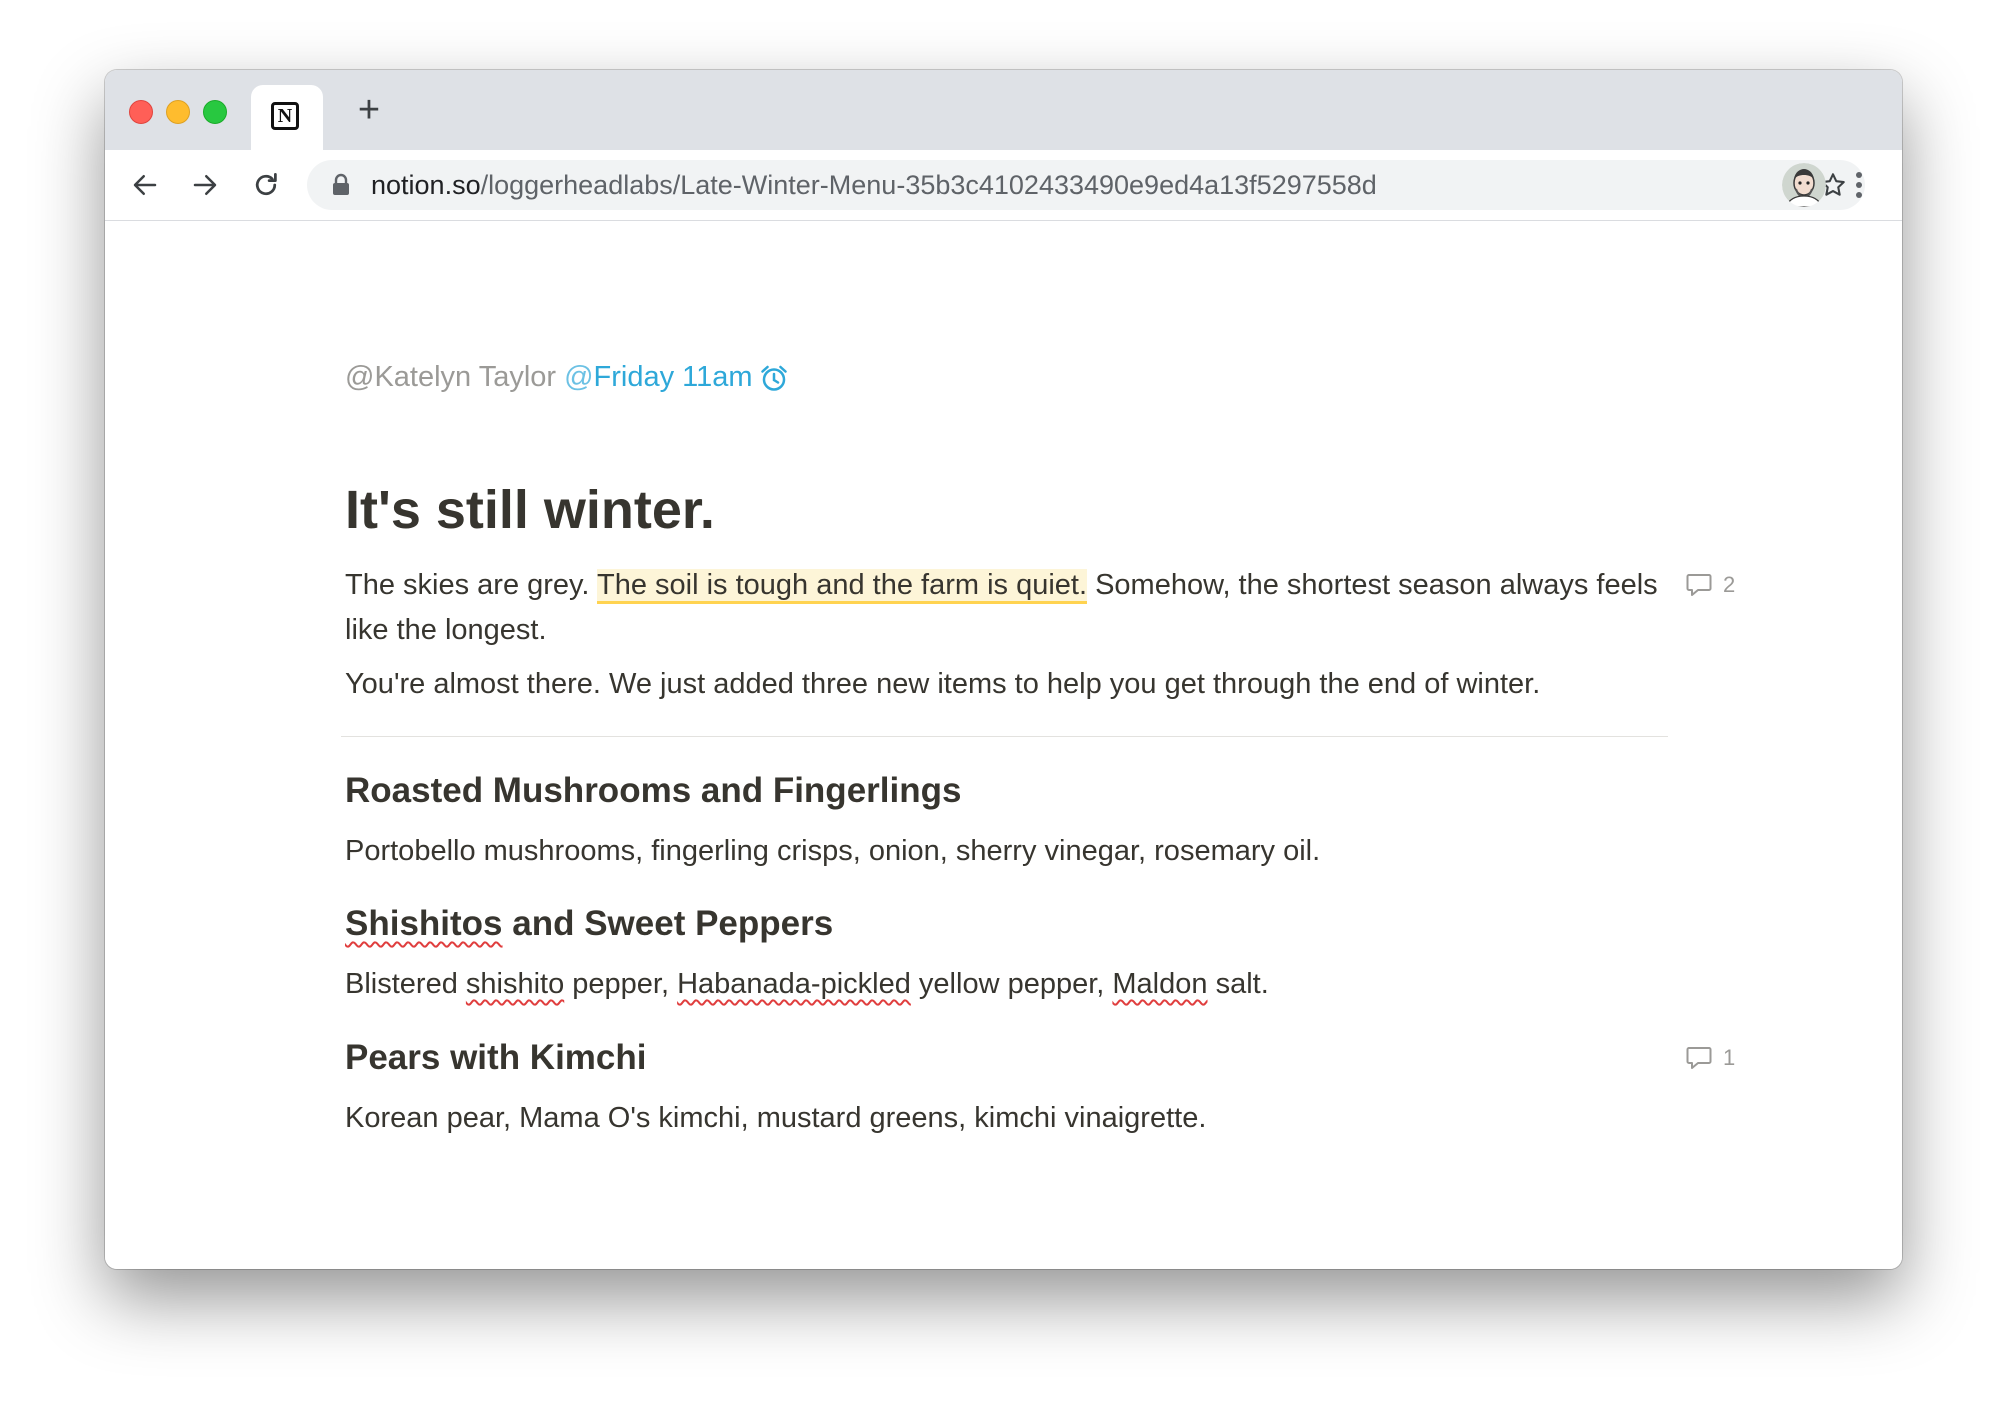  I want to click on comment-count: 2, so click(1729, 584).